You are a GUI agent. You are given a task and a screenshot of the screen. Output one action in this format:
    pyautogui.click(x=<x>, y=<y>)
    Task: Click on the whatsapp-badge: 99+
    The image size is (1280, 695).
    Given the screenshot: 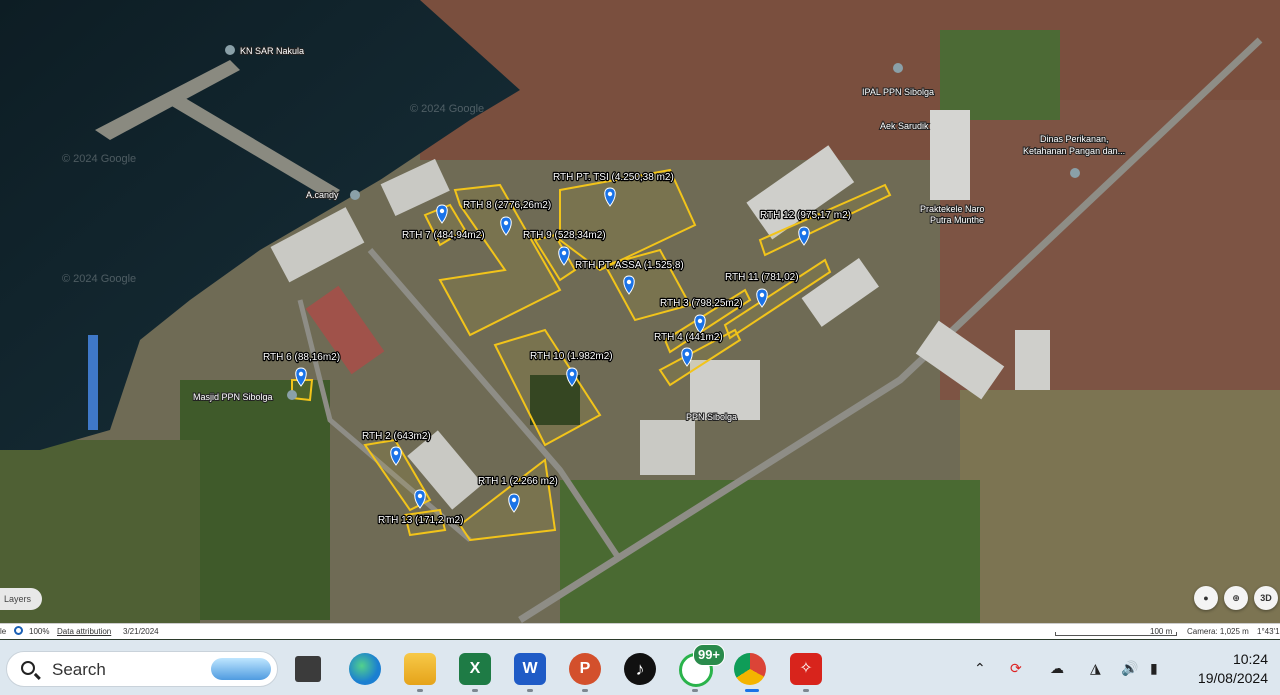 What is the action you would take?
    pyautogui.click(x=709, y=655)
    